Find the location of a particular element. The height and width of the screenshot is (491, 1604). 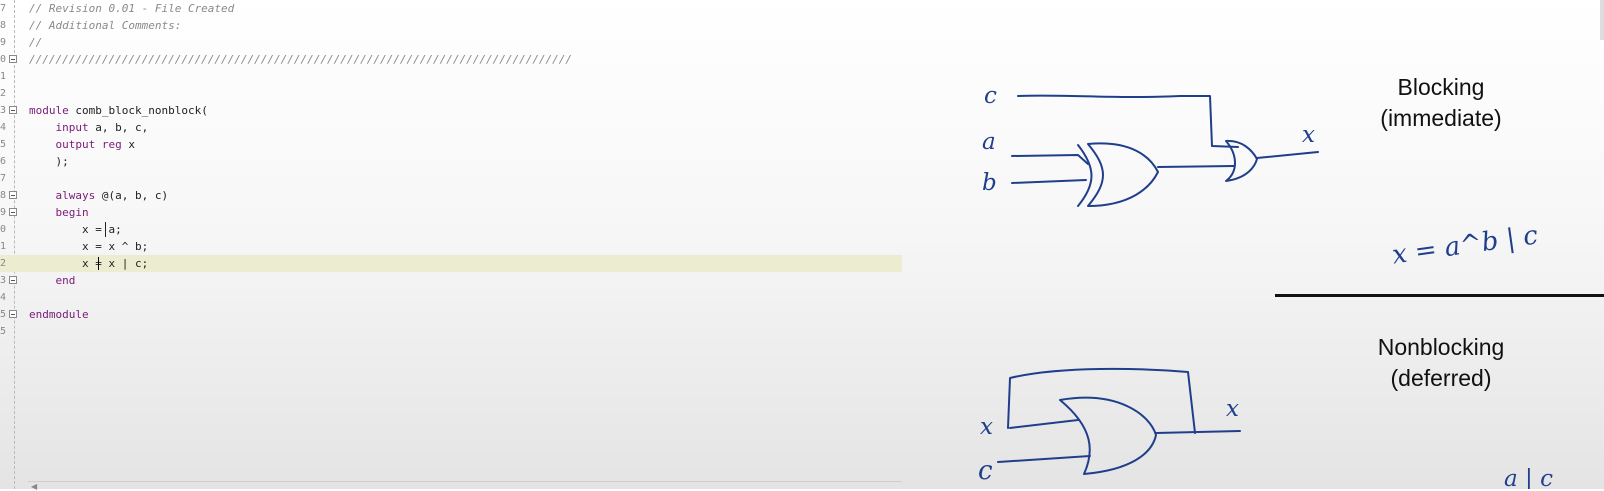

wire-c-in is located at coordinates (1044, 459).